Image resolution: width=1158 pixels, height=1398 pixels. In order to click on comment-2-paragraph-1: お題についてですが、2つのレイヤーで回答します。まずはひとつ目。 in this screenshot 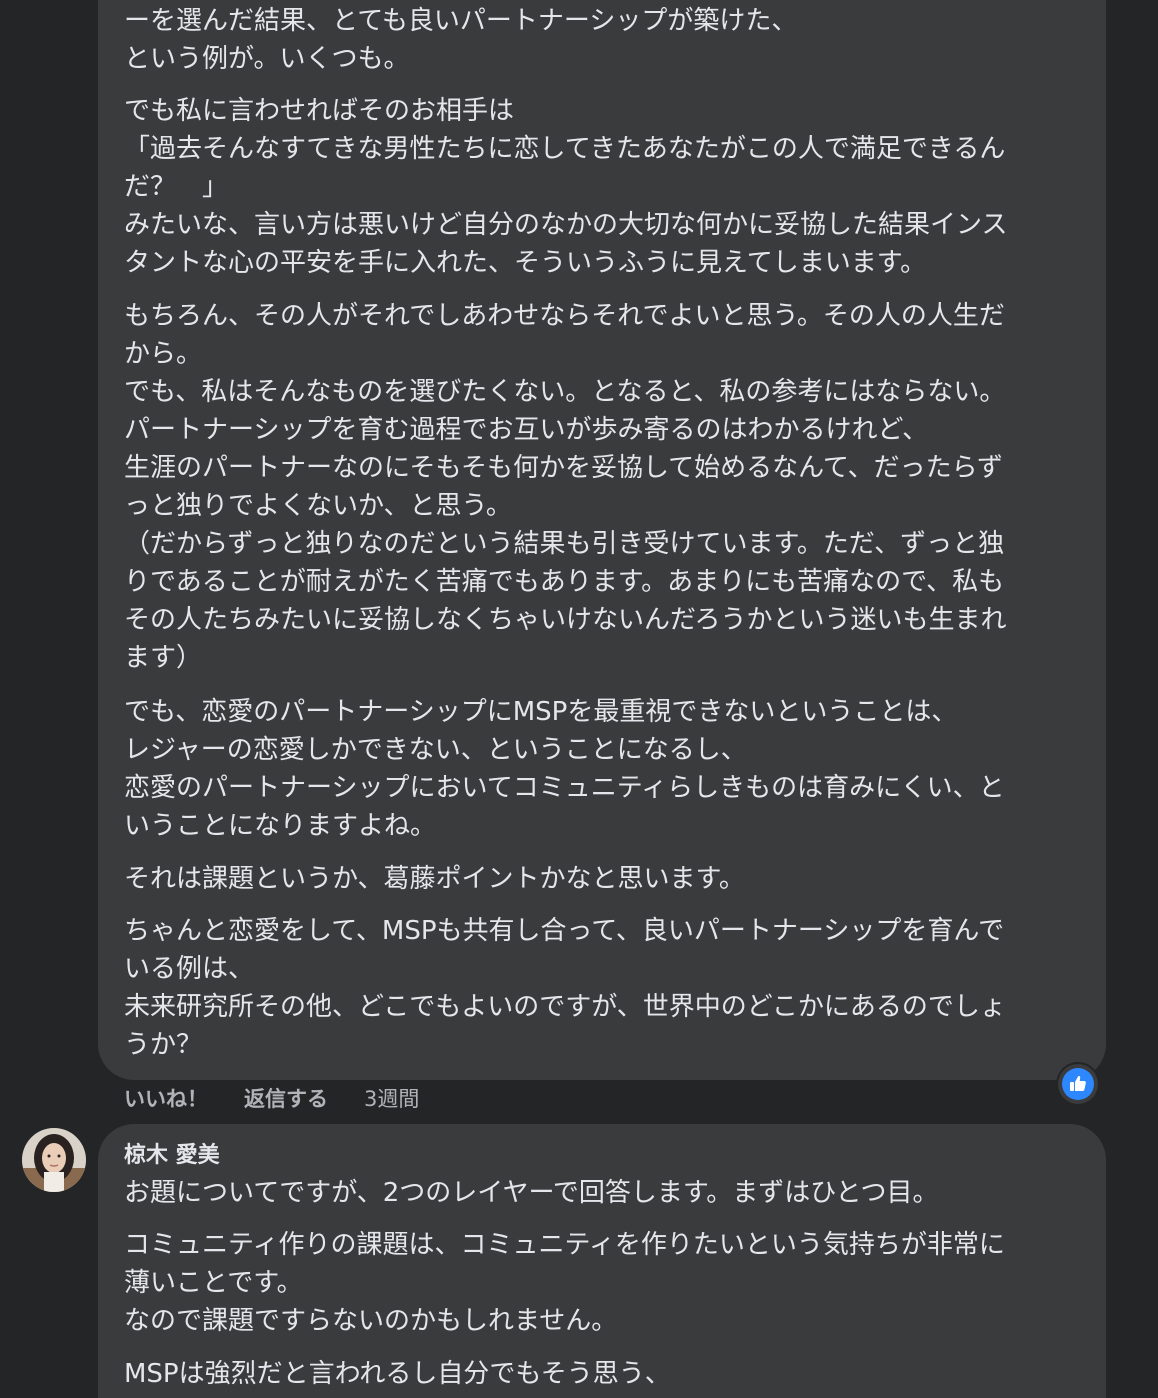, I will do `click(531, 1193)`.